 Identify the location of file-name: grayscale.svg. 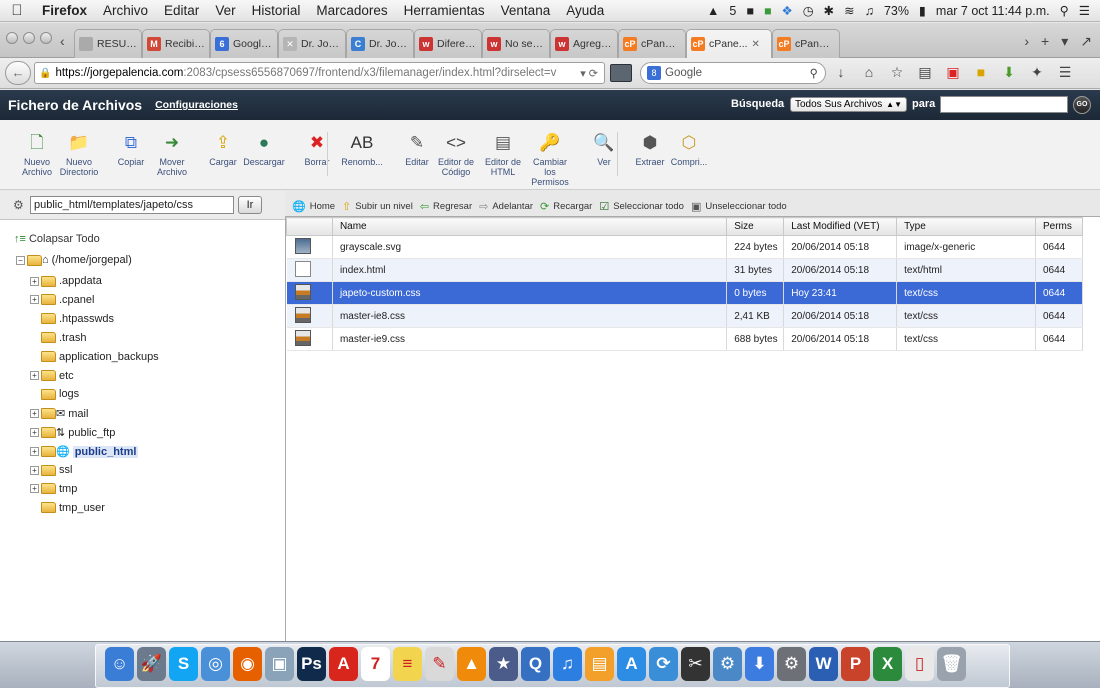
(530, 247).